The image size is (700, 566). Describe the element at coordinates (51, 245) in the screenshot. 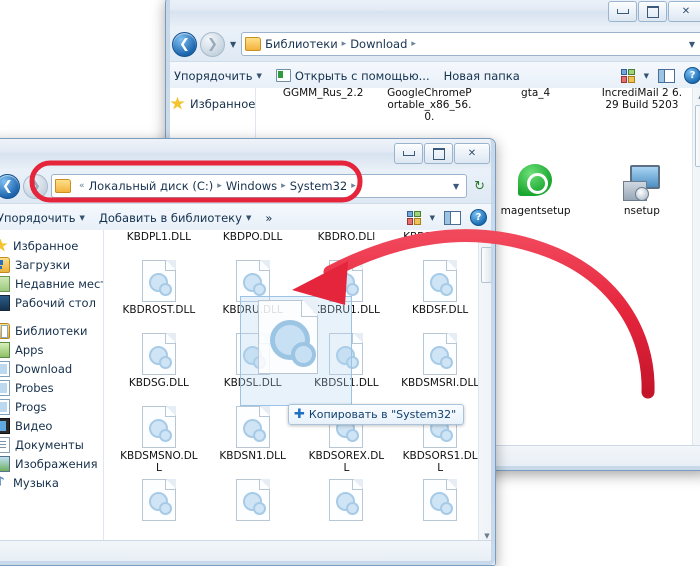

I see `sidebar-item-избранное: Избранное` at that location.